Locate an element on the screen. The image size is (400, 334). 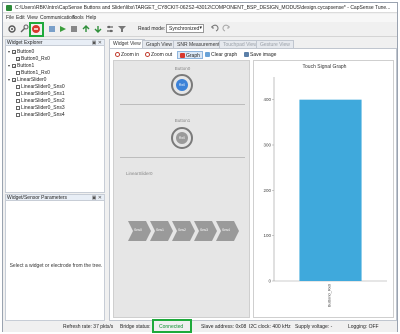
slider-segment: Sns3 is located at coordinates (205, 231).